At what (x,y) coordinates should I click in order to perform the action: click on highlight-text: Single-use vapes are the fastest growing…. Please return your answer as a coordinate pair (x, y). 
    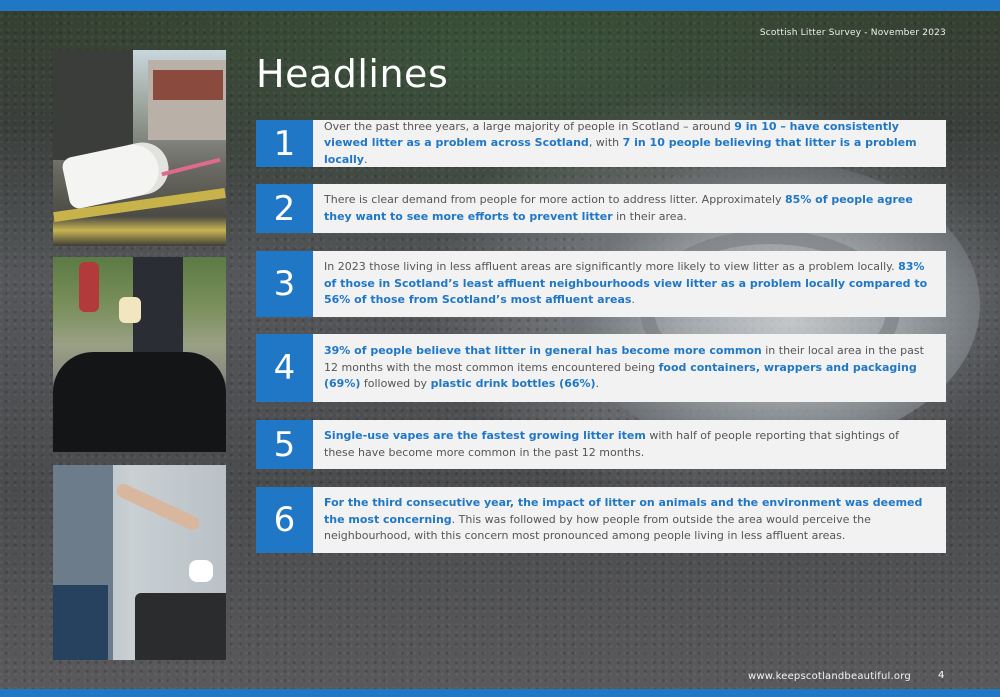
    Looking at the image, I should click on (485, 435).